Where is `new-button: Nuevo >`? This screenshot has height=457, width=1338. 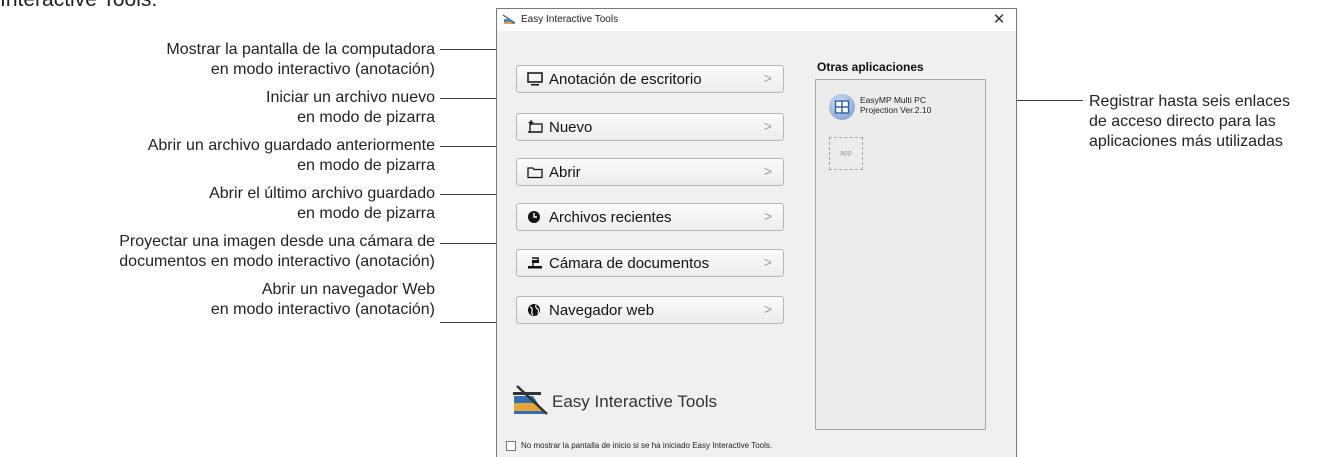 new-button: Nuevo > is located at coordinates (650, 127).